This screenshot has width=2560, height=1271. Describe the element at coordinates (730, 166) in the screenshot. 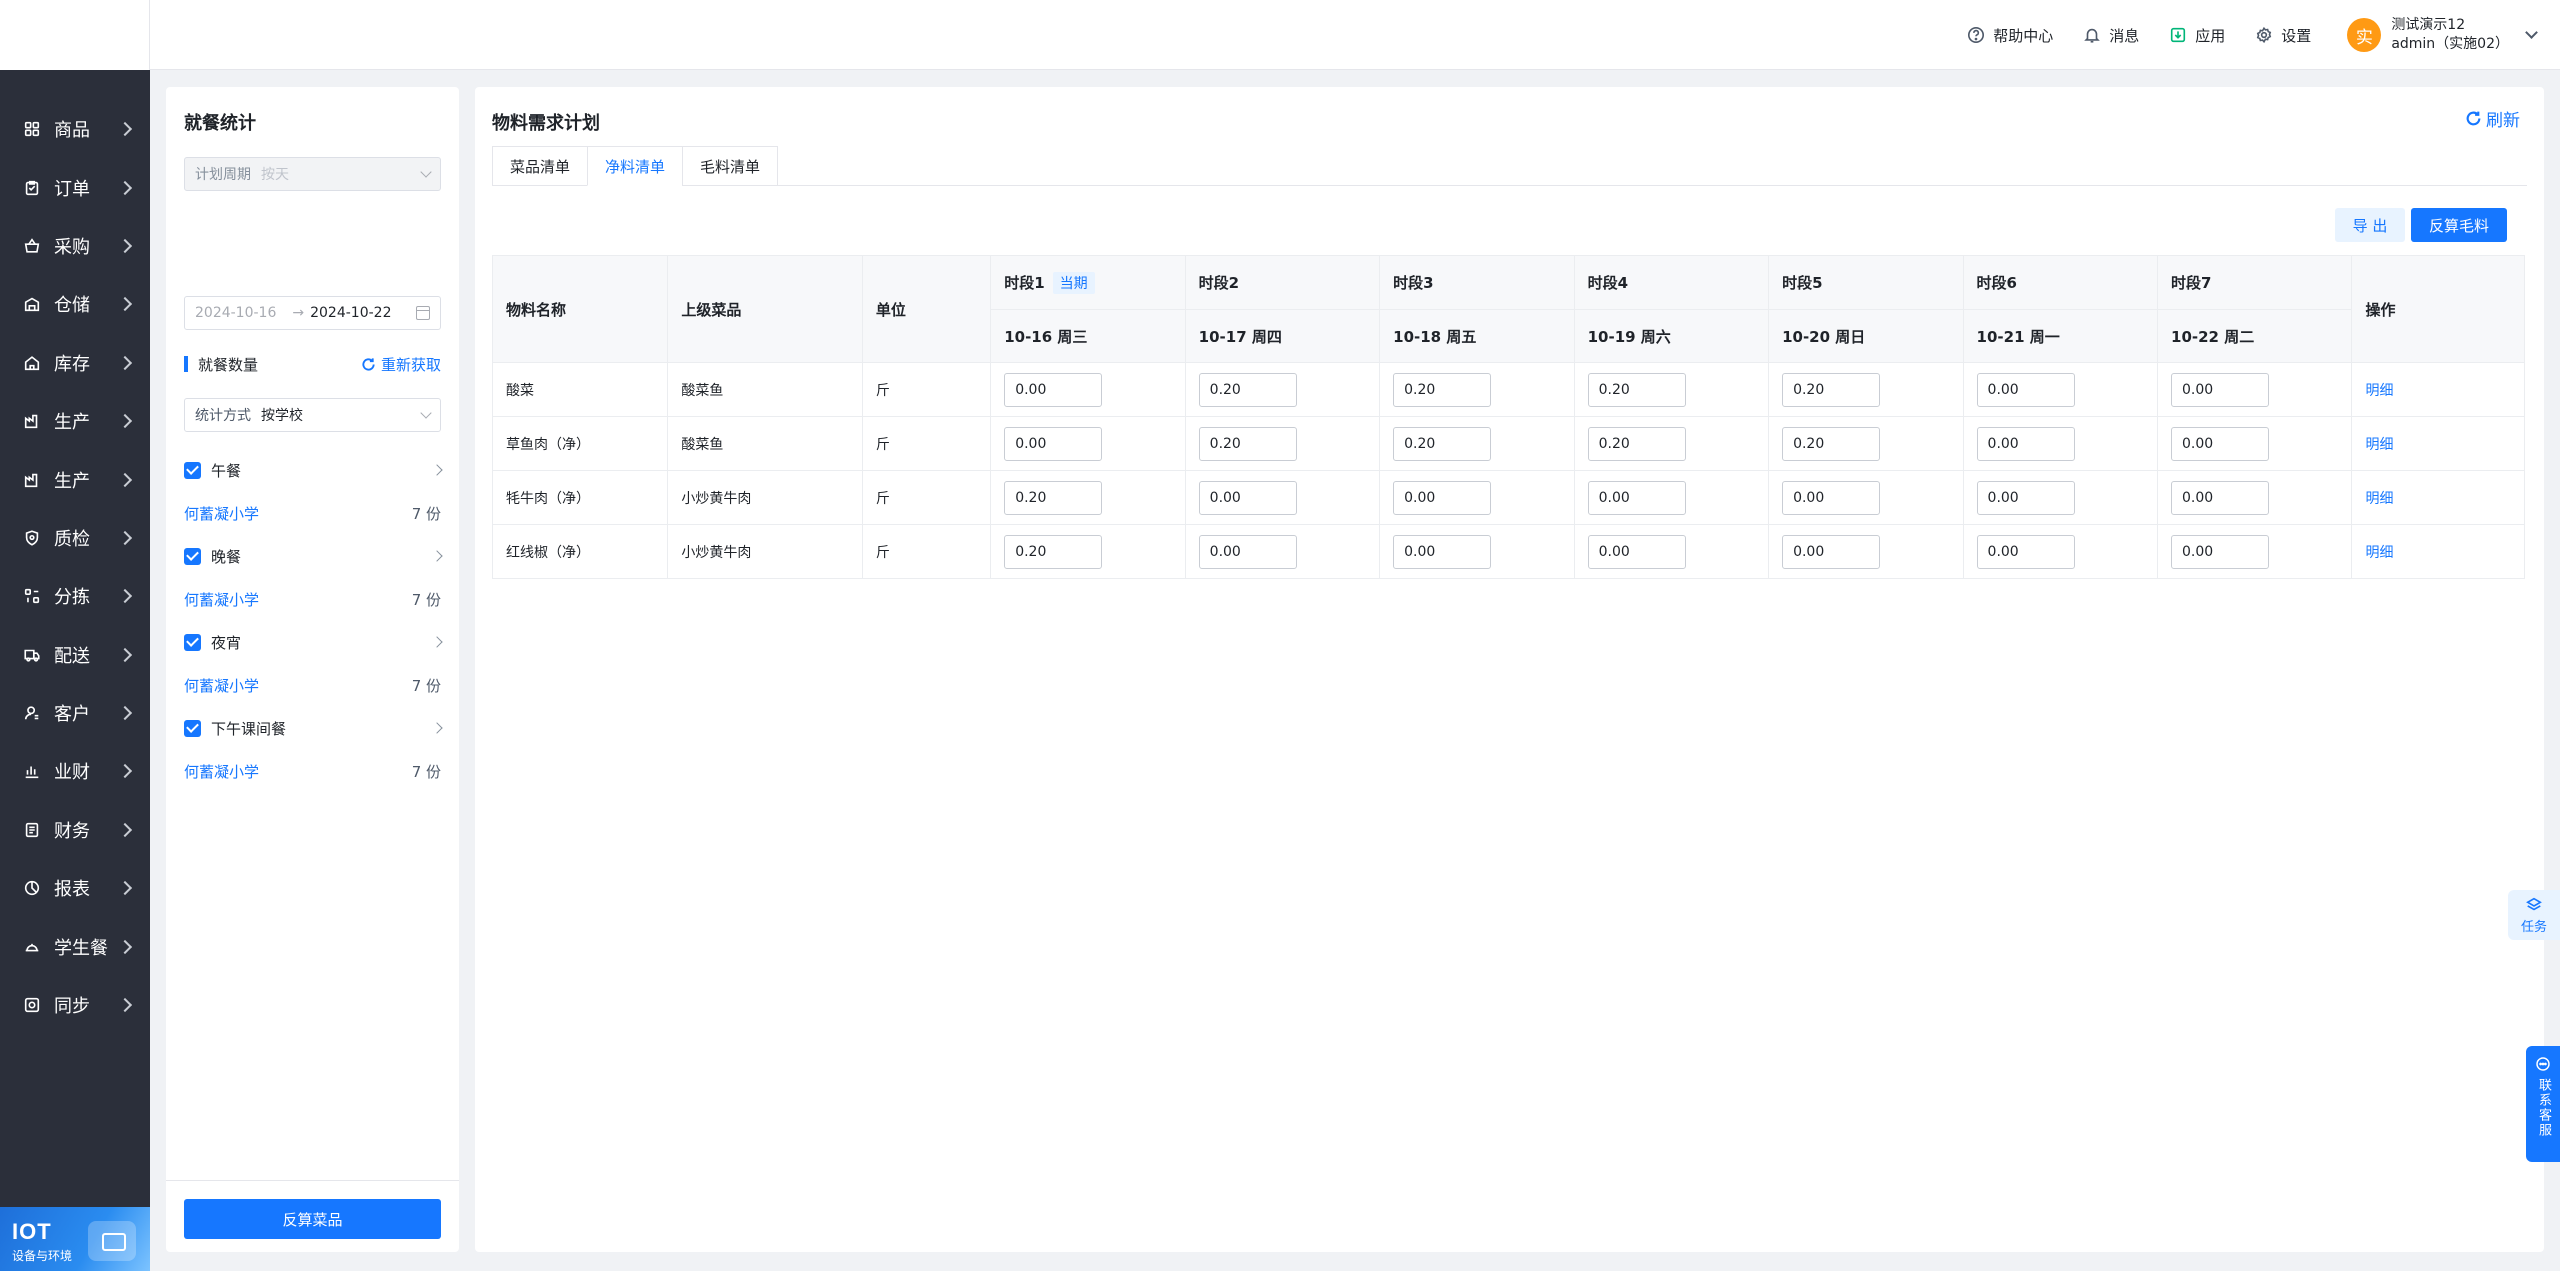

I see `tab-3: 毛料清单` at that location.